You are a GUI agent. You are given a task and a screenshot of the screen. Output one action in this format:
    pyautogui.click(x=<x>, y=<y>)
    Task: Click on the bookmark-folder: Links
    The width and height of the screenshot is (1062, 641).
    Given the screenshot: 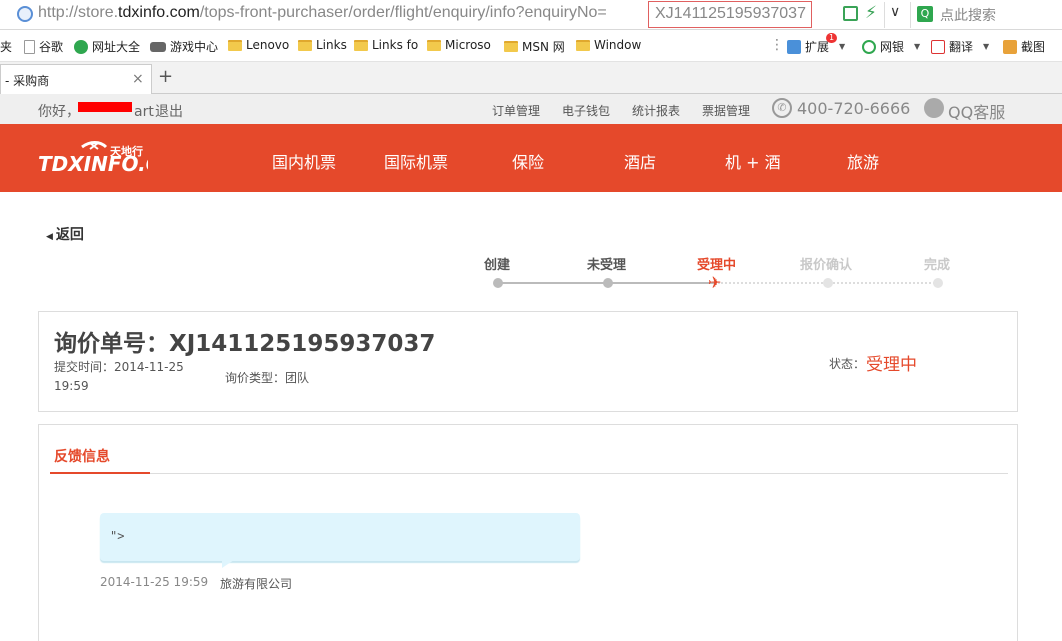 What is the action you would take?
    pyautogui.click(x=322, y=45)
    